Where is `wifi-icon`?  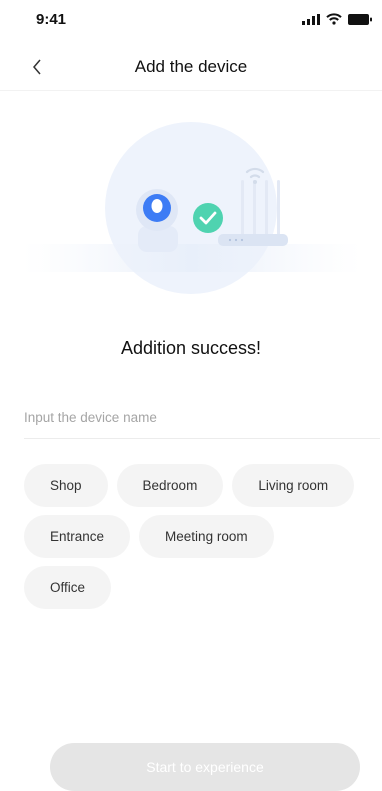 wifi-icon is located at coordinates (334, 19).